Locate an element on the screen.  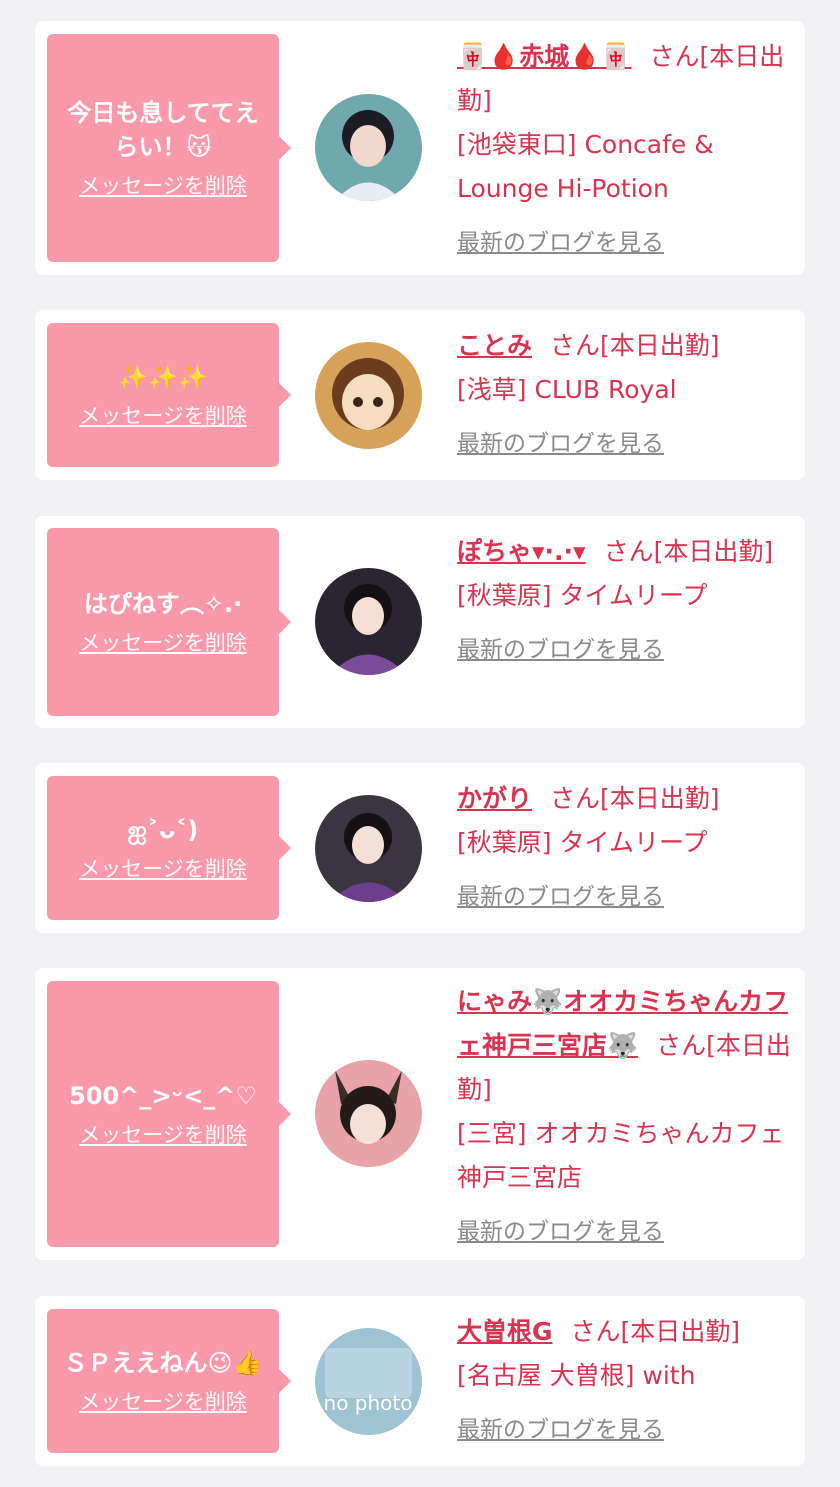
cast-name-link: ぽちゃ▾·.·▾ is located at coordinates (521, 551).